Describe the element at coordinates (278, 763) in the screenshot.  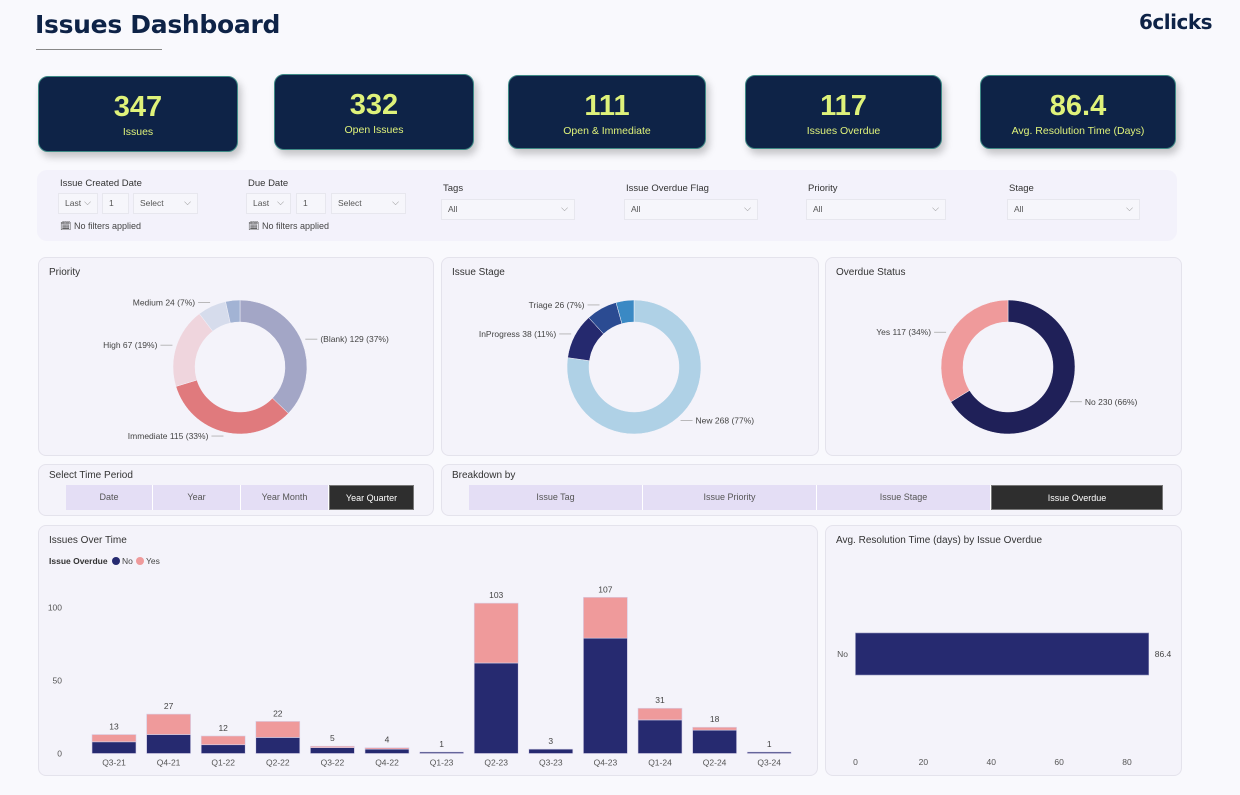
I see `x-tick-label: Q2-22` at that location.